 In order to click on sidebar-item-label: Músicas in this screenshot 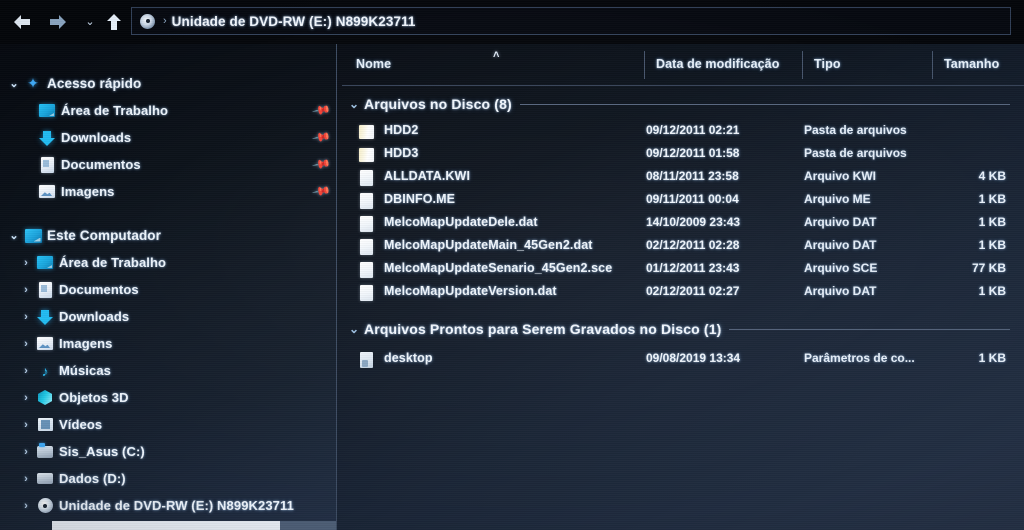, I will do `click(85, 370)`.